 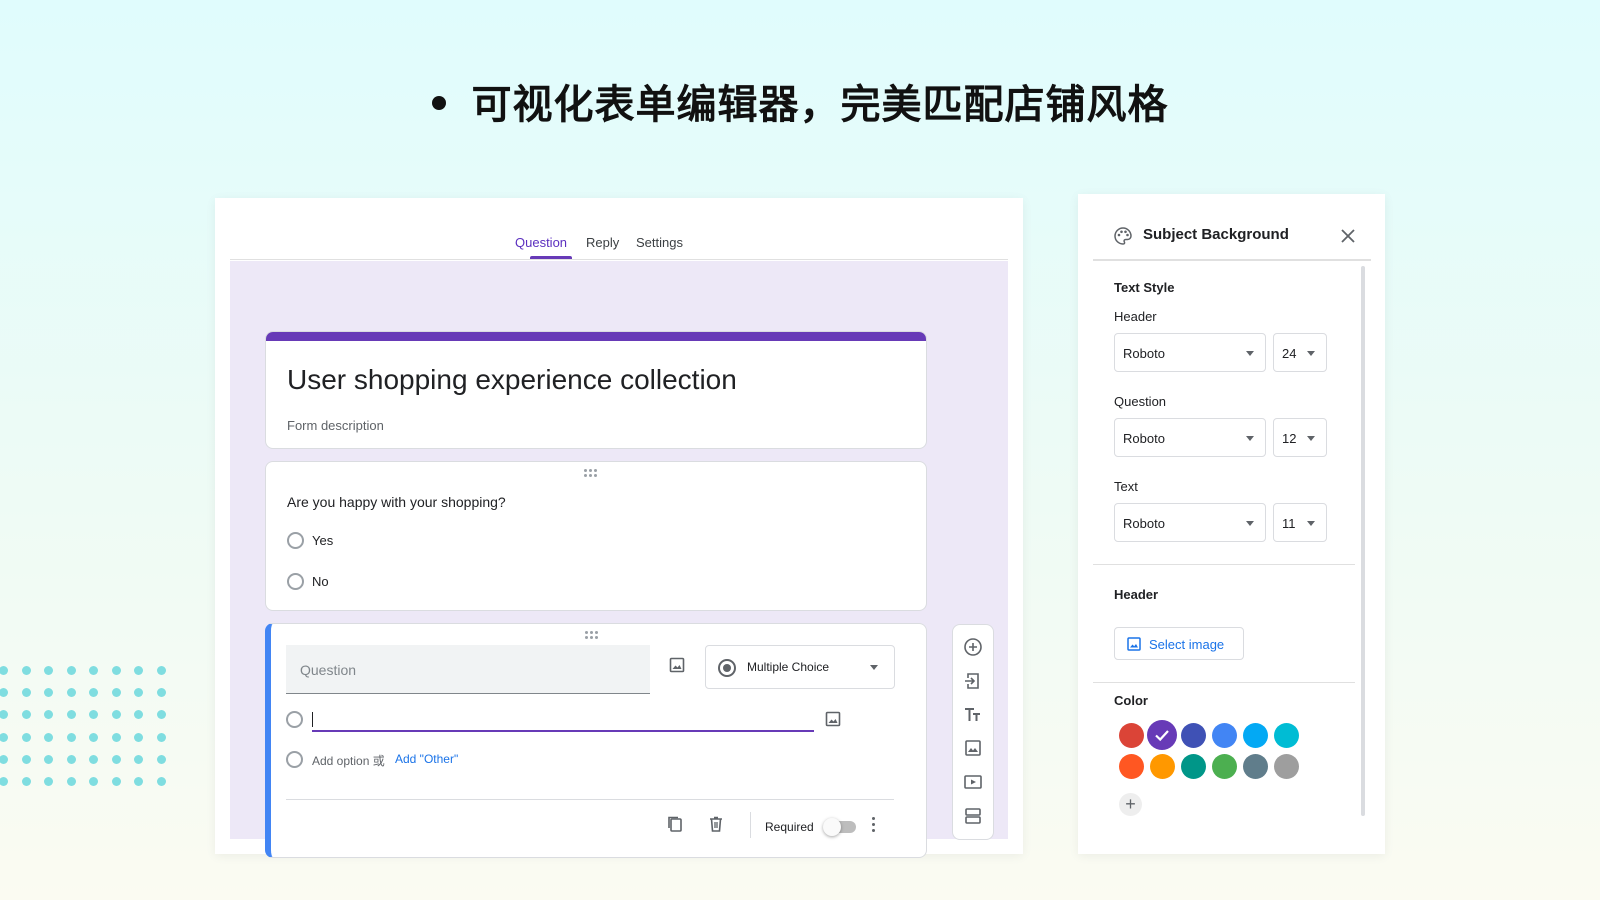 What do you see at coordinates (328, 670) in the screenshot?
I see `question-placeholder: Question` at bounding box center [328, 670].